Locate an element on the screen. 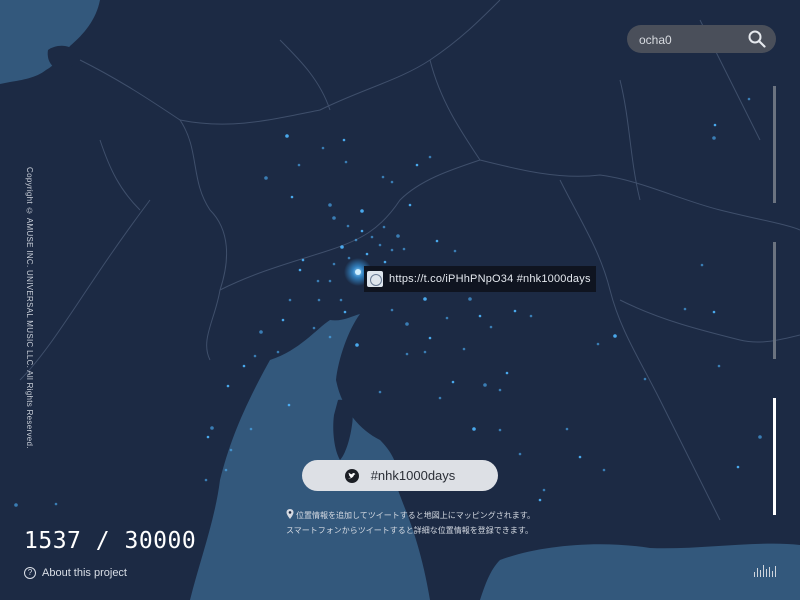 This screenshot has width=800, height=600. timeline-segment-3-active is located at coordinates (774, 456).